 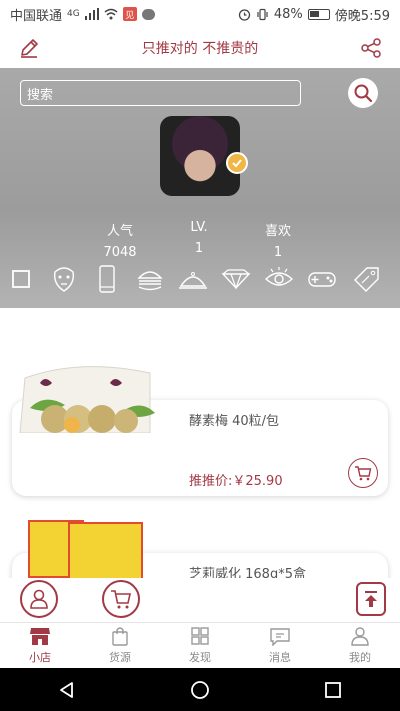 What do you see at coordinates (236, 481) in the screenshot?
I see `product-price: 推推价:￥25.90` at bounding box center [236, 481].